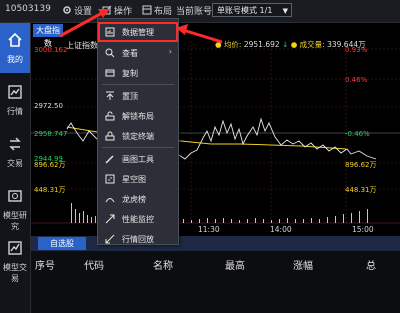 The width and height of the screenshot is (400, 313). I want to click on menu-item-lock-terminal: 锁定终端, so click(138, 136).